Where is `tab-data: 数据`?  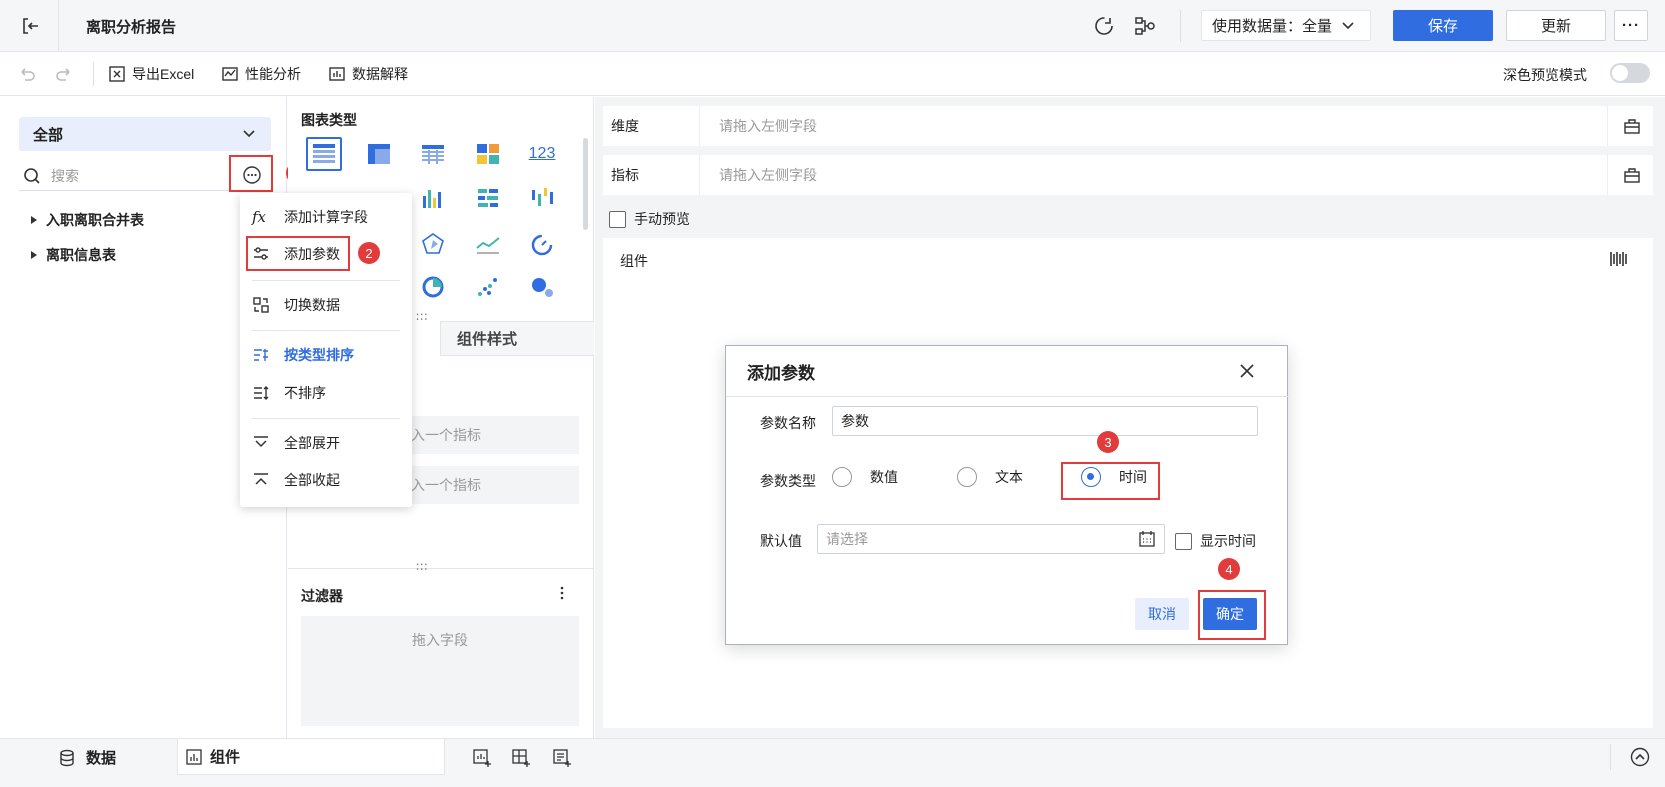 tab-data: 数据 is located at coordinates (87, 757).